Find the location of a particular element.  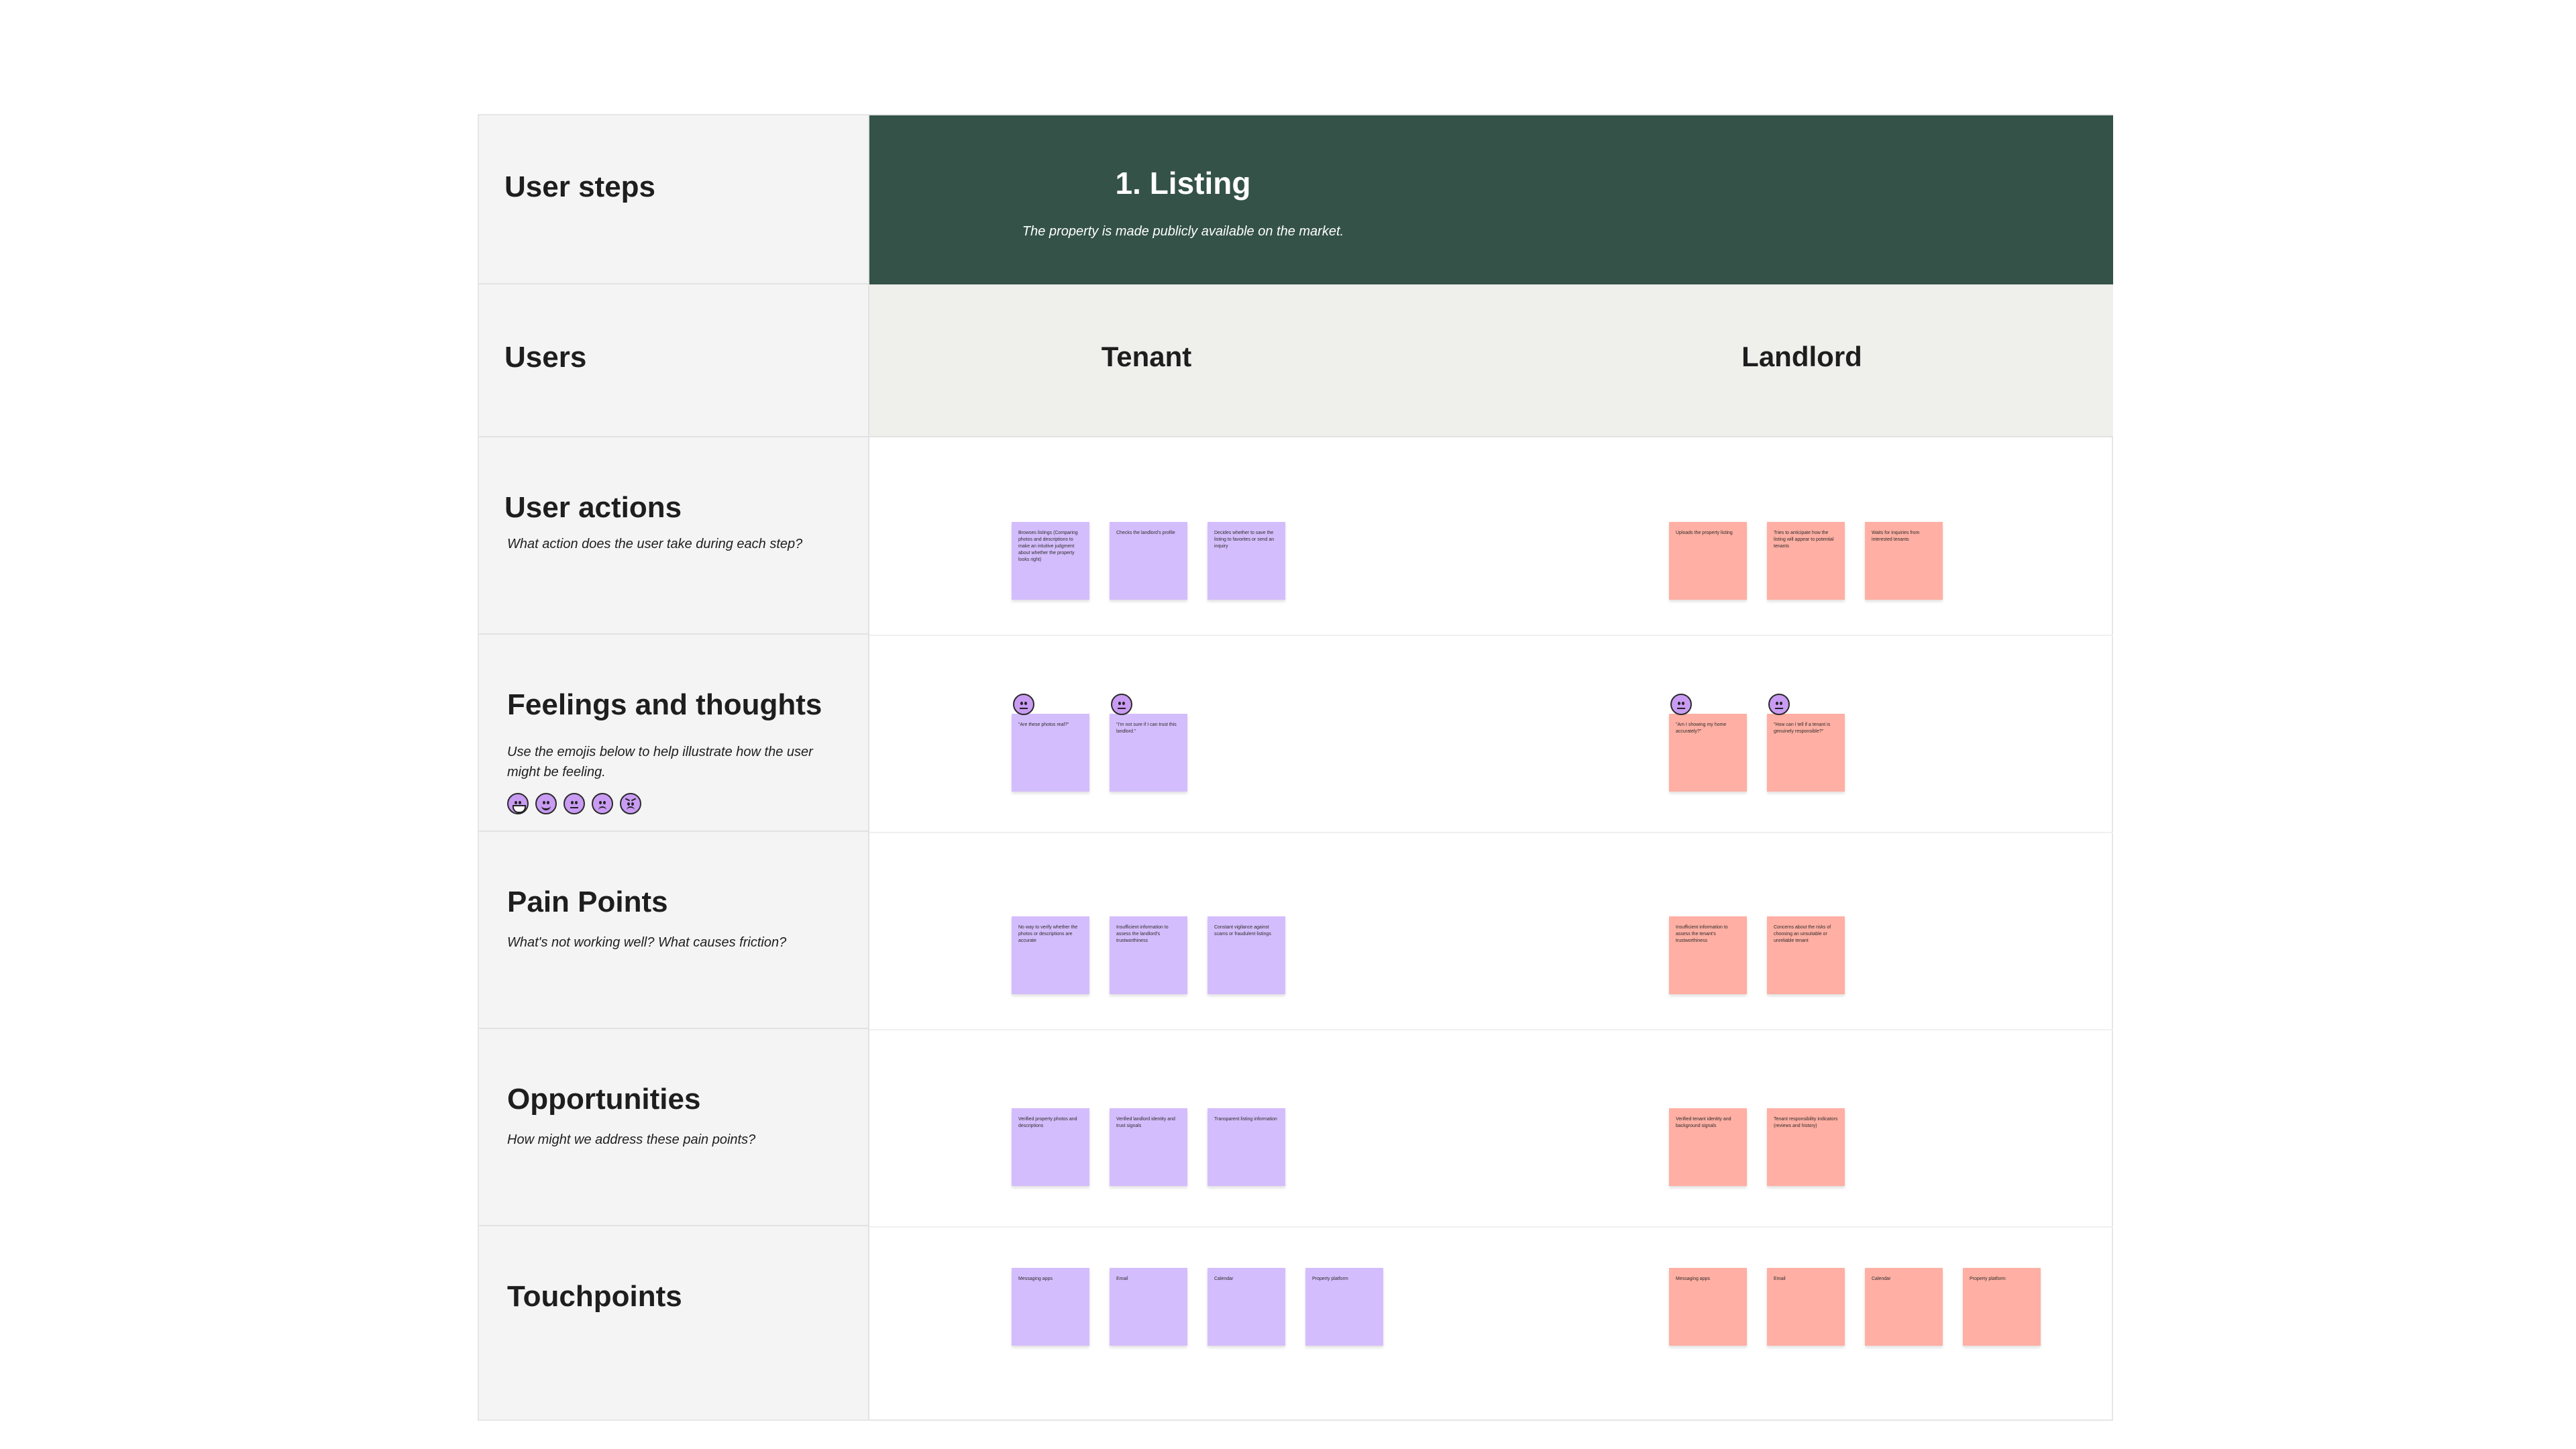

sticky-note: Uploads the property listing is located at coordinates (1708, 561).